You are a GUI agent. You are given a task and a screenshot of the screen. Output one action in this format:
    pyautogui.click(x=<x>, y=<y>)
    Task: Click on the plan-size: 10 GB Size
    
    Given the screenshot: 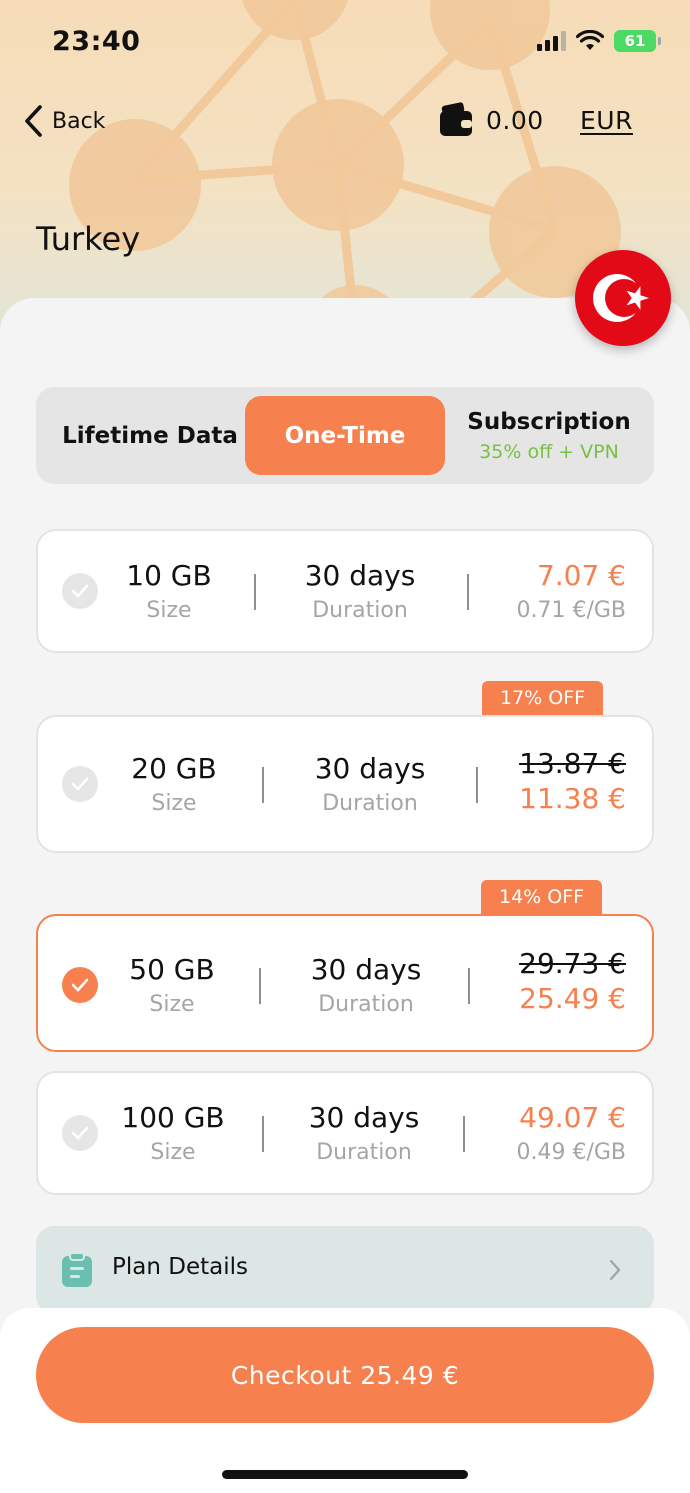 What is the action you would take?
    pyautogui.click(x=169, y=591)
    